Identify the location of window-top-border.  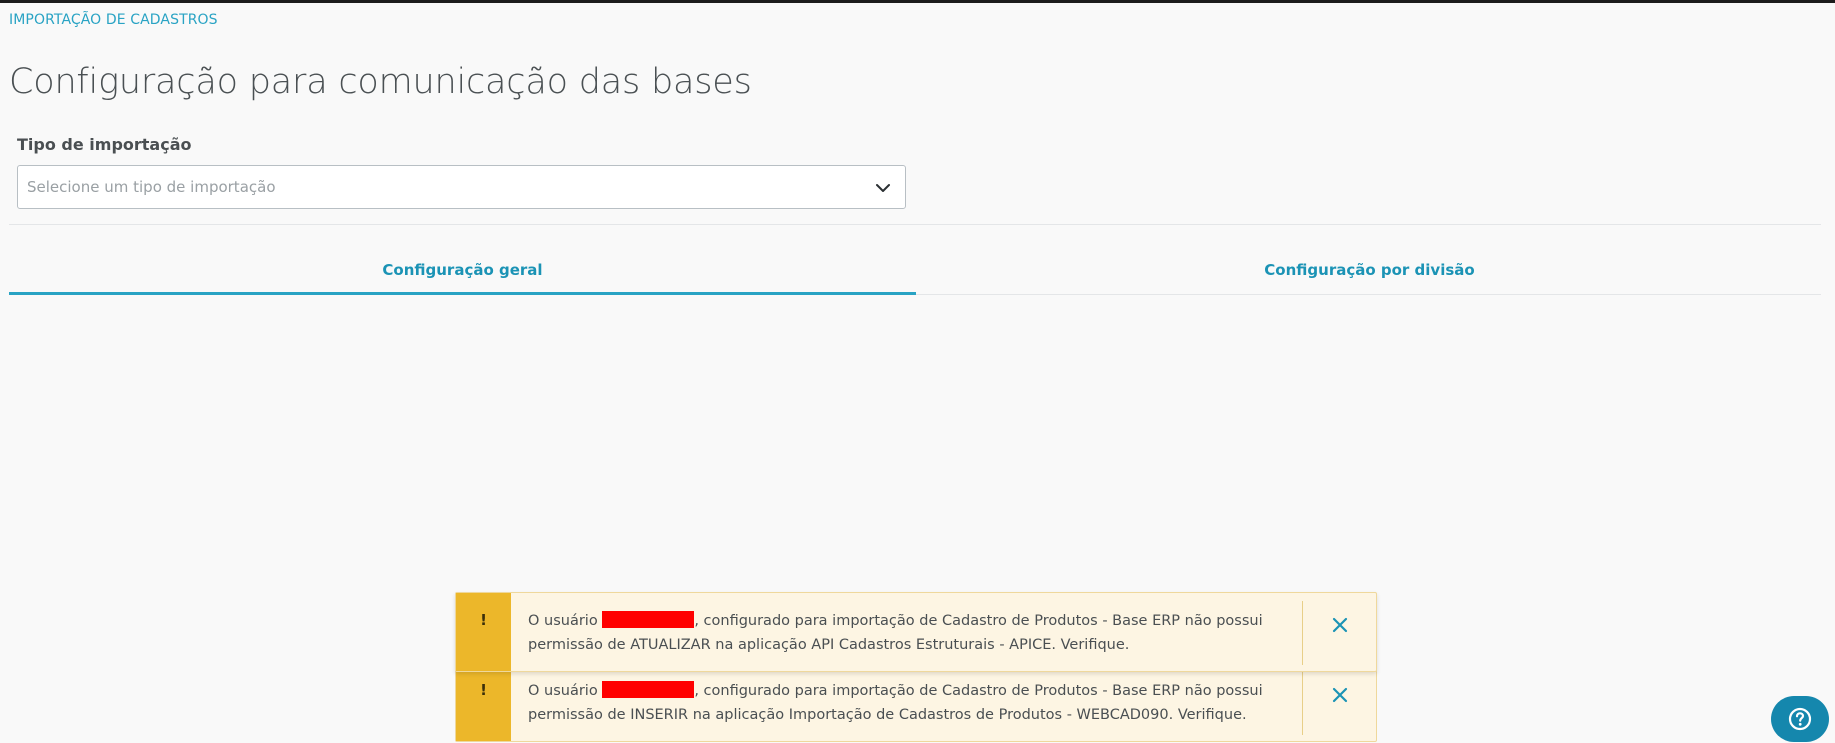
(917, 1).